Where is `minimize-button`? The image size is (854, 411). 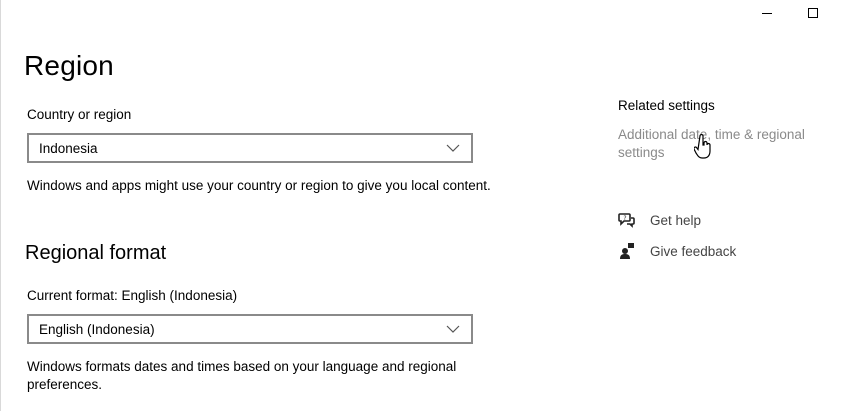
minimize-button is located at coordinates (767, 13).